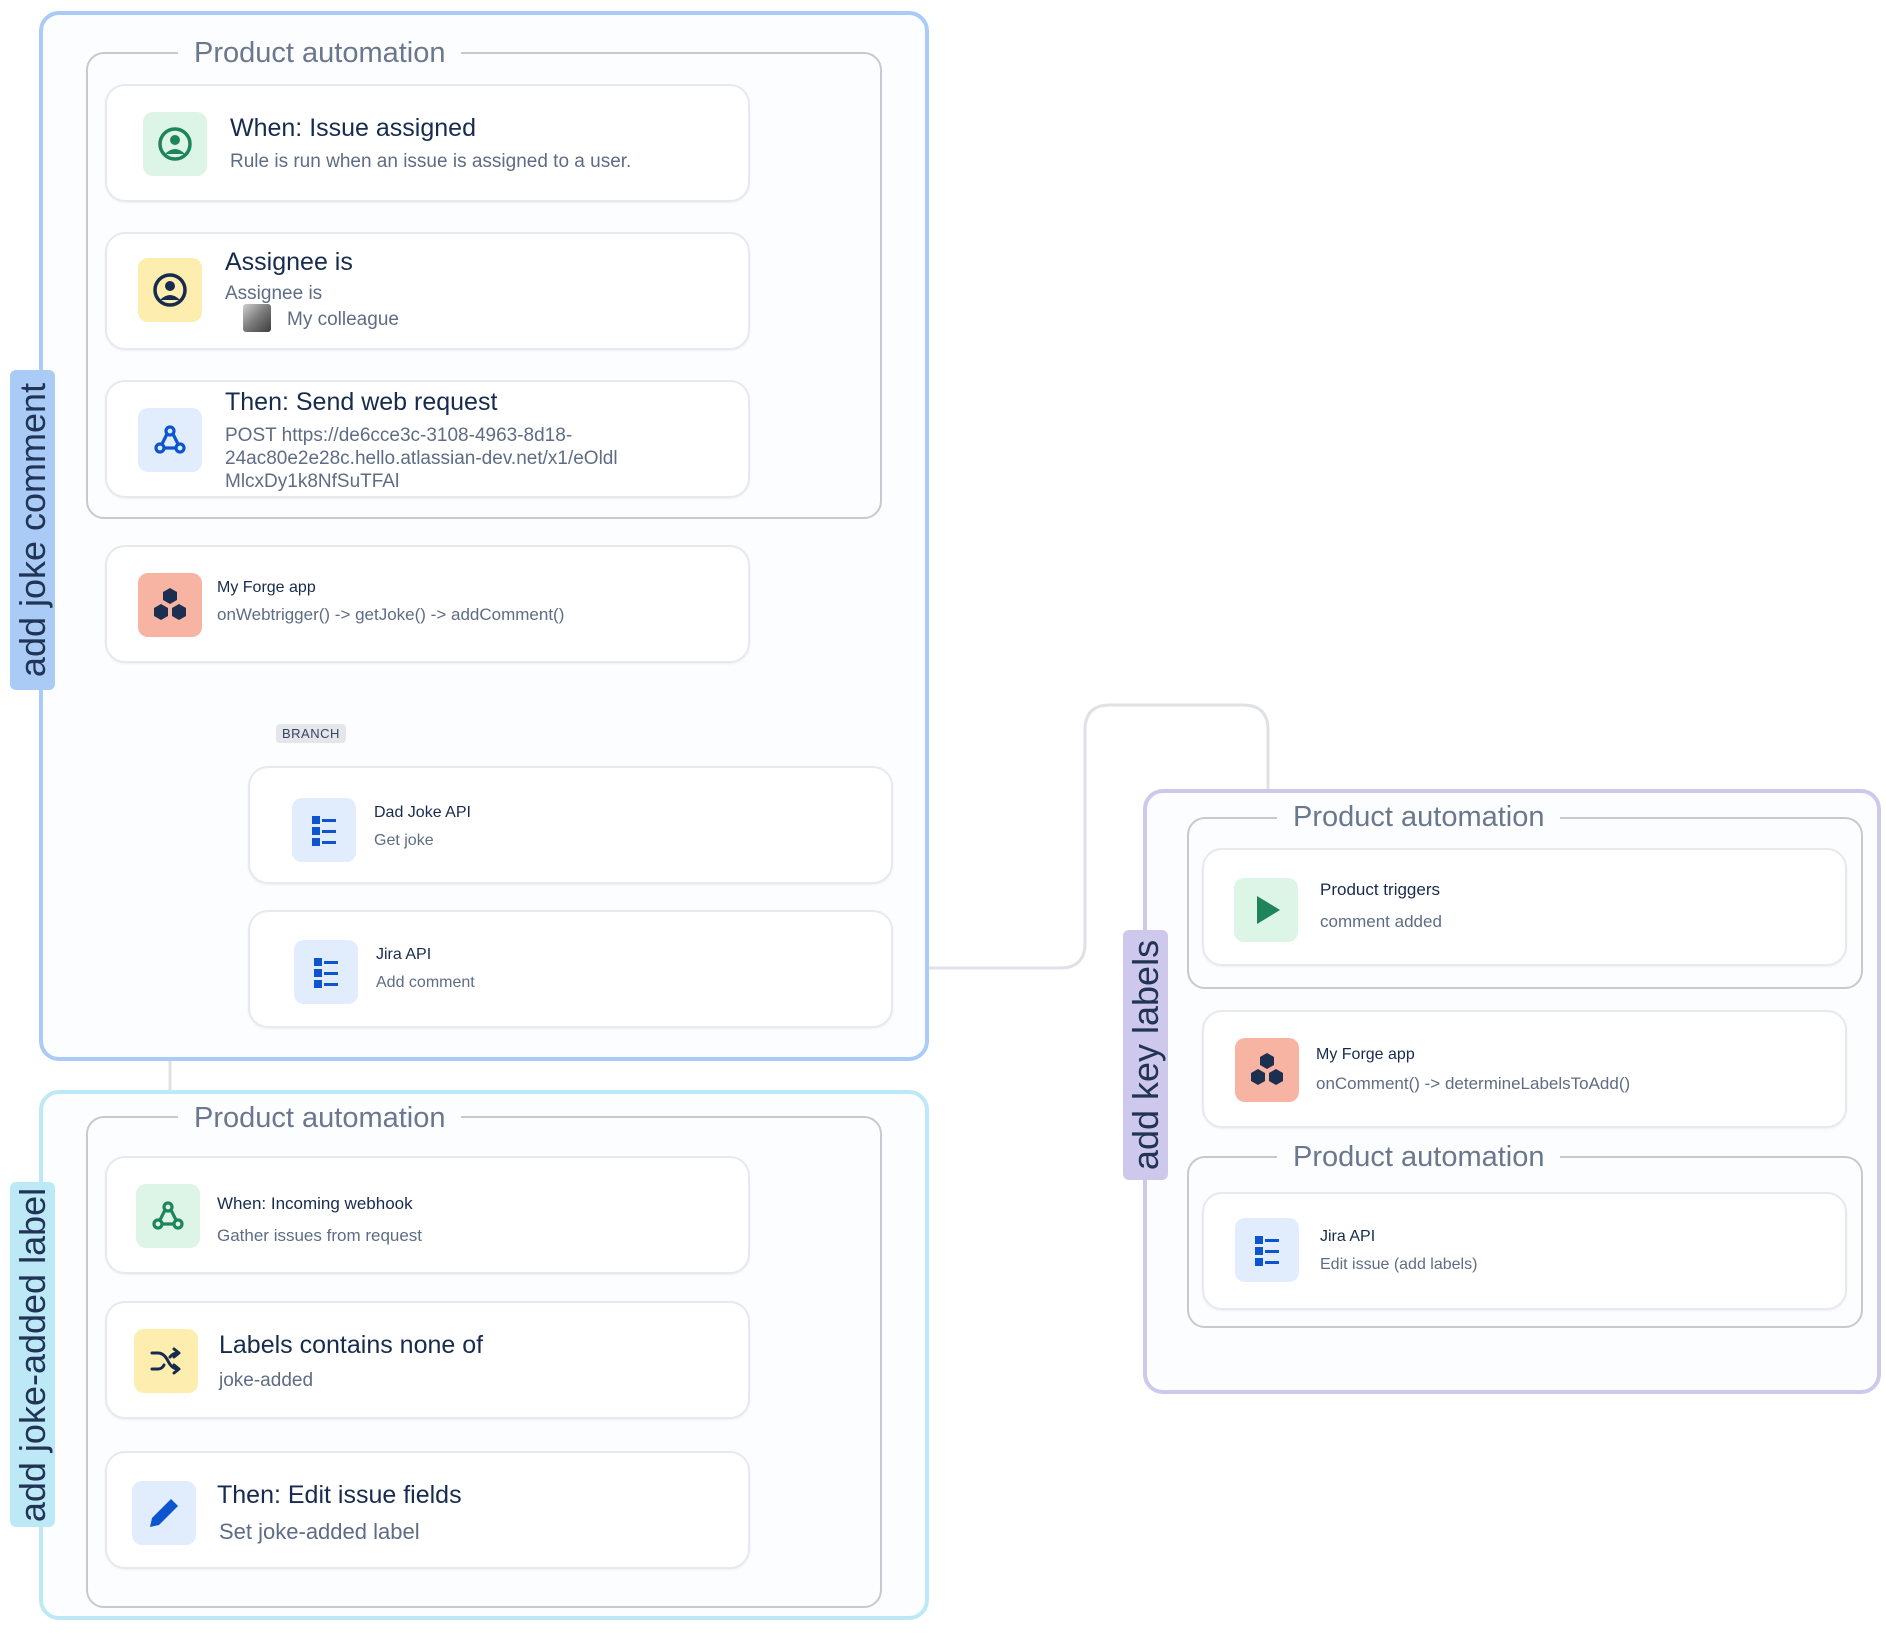 This screenshot has width=1886, height=1636. Describe the element at coordinates (257, 318) in the screenshot. I see `avatar` at that location.